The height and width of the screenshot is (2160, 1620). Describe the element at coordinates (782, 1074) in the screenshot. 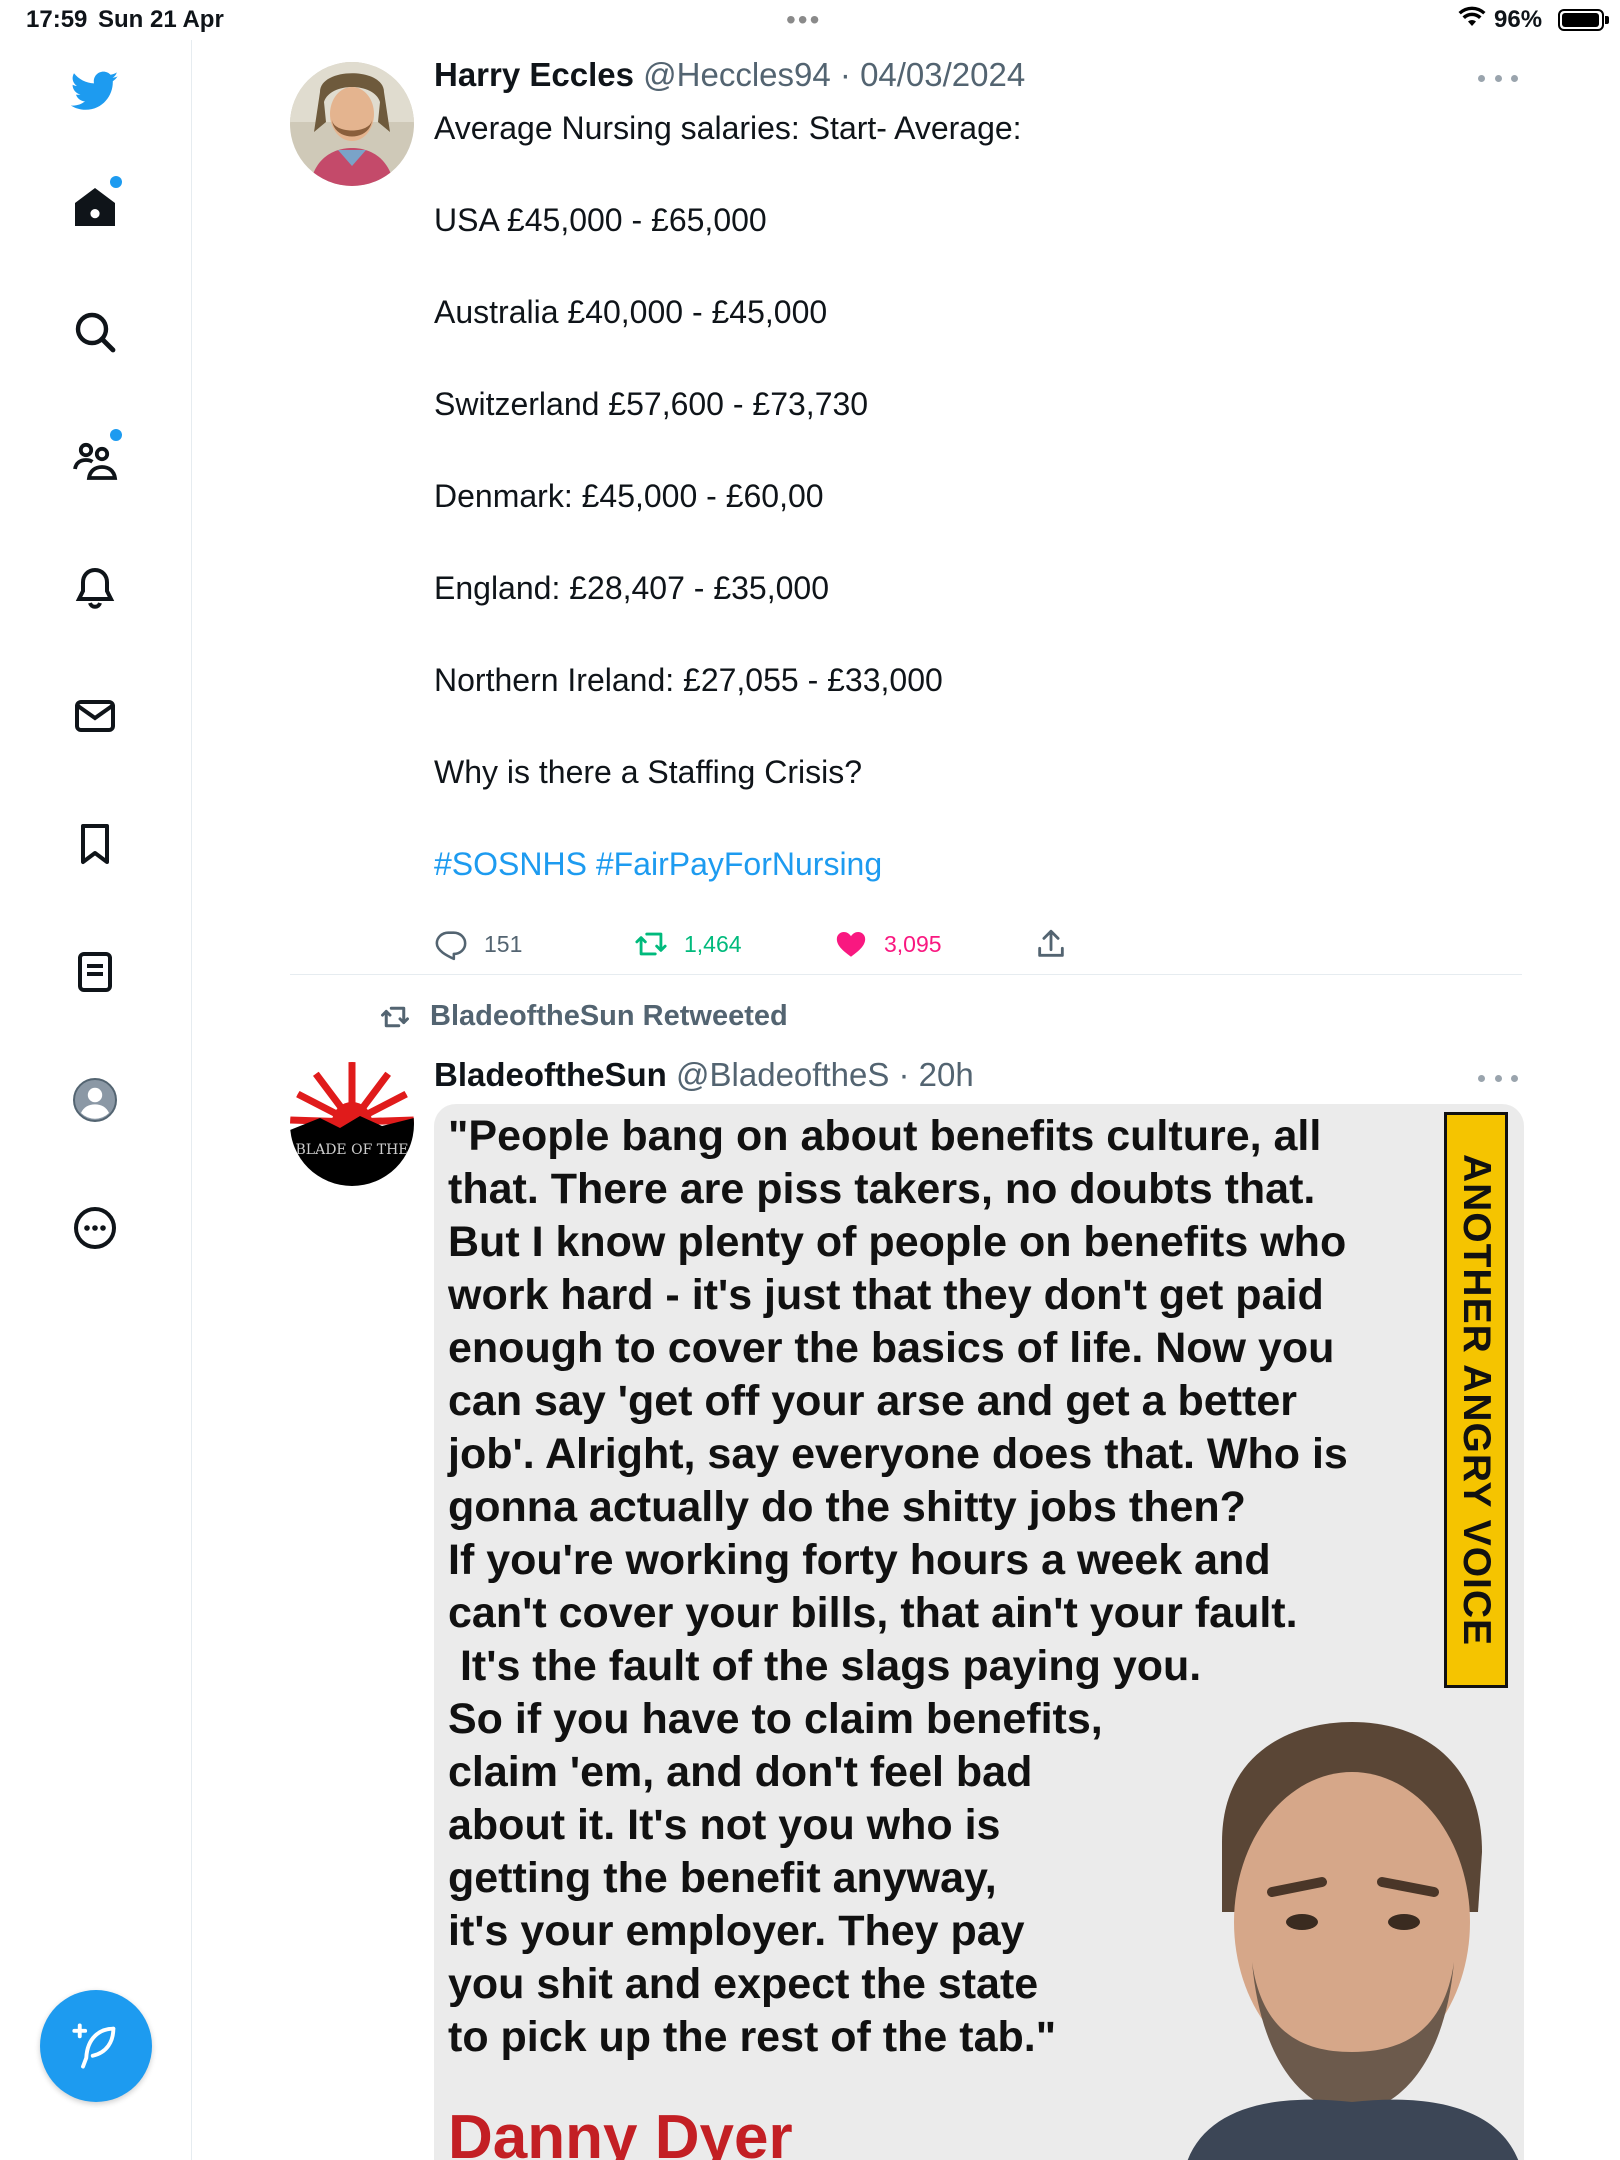

I see `author-handle: @BladeoftheS` at that location.